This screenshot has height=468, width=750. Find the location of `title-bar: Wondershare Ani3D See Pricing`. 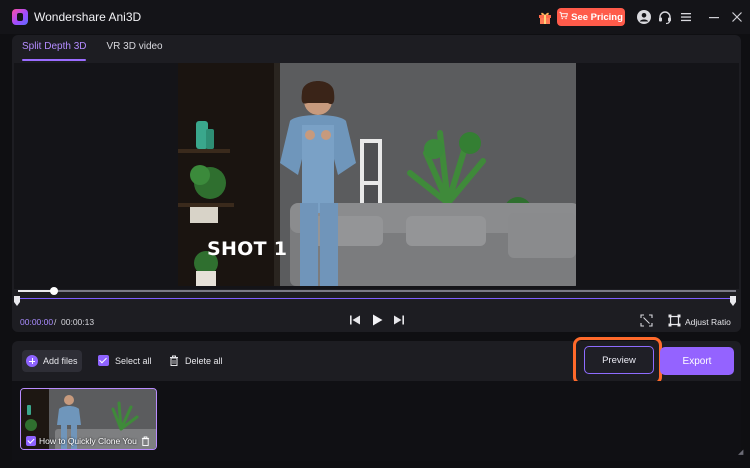

title-bar: Wondershare Ani3D See Pricing is located at coordinates (375, 17).